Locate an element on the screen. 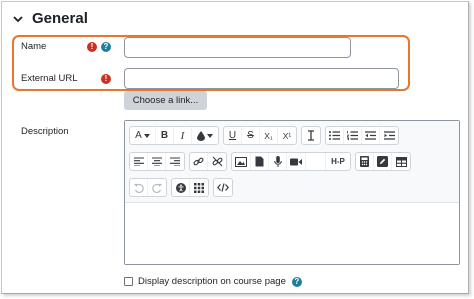 The width and height of the screenshot is (474, 299). edit-square-icon is located at coordinates (382, 161).